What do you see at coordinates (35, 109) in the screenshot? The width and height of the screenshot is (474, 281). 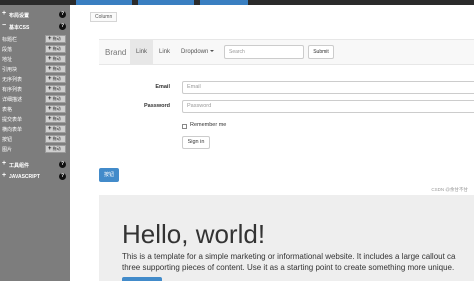 I see `sidebar-item: 表格 + 拖动` at bounding box center [35, 109].